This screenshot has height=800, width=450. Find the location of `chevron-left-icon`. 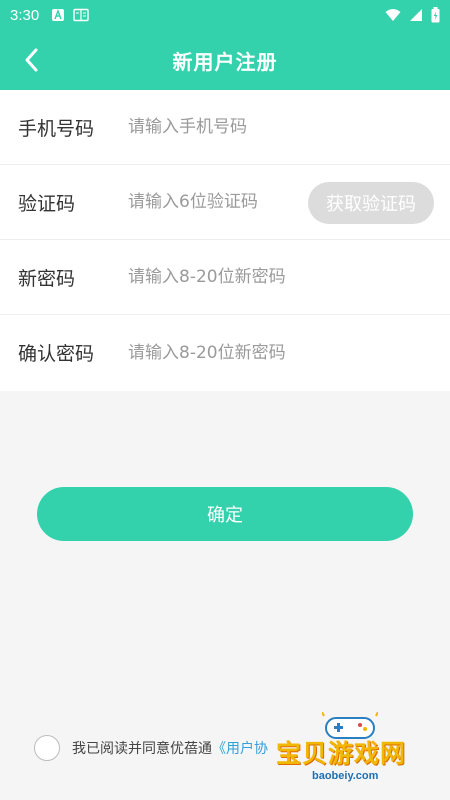

chevron-left-icon is located at coordinates (31, 60).